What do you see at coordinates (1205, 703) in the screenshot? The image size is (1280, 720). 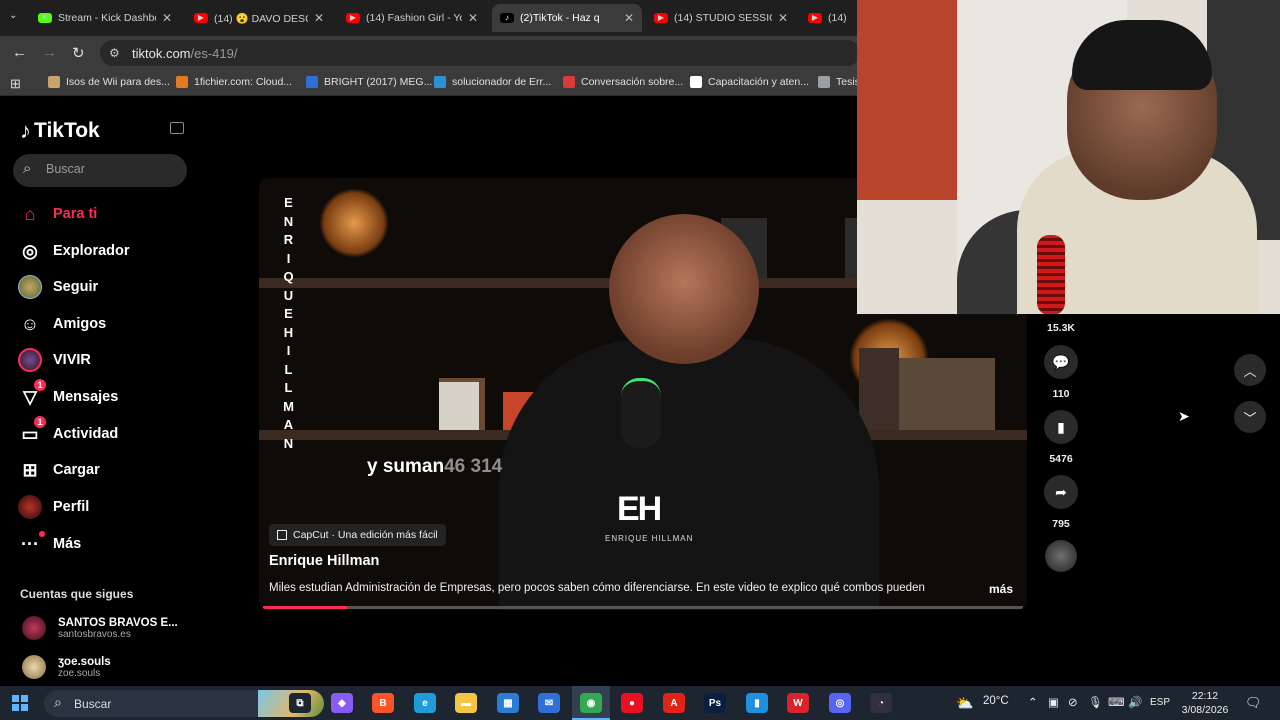 I see `system-clock: 22:12 3/08/2026` at bounding box center [1205, 703].